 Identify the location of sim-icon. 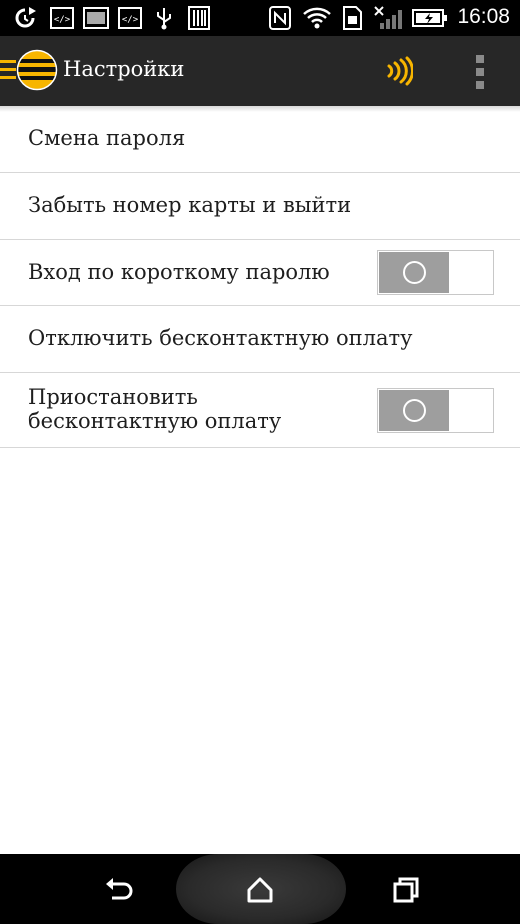
(352, 18).